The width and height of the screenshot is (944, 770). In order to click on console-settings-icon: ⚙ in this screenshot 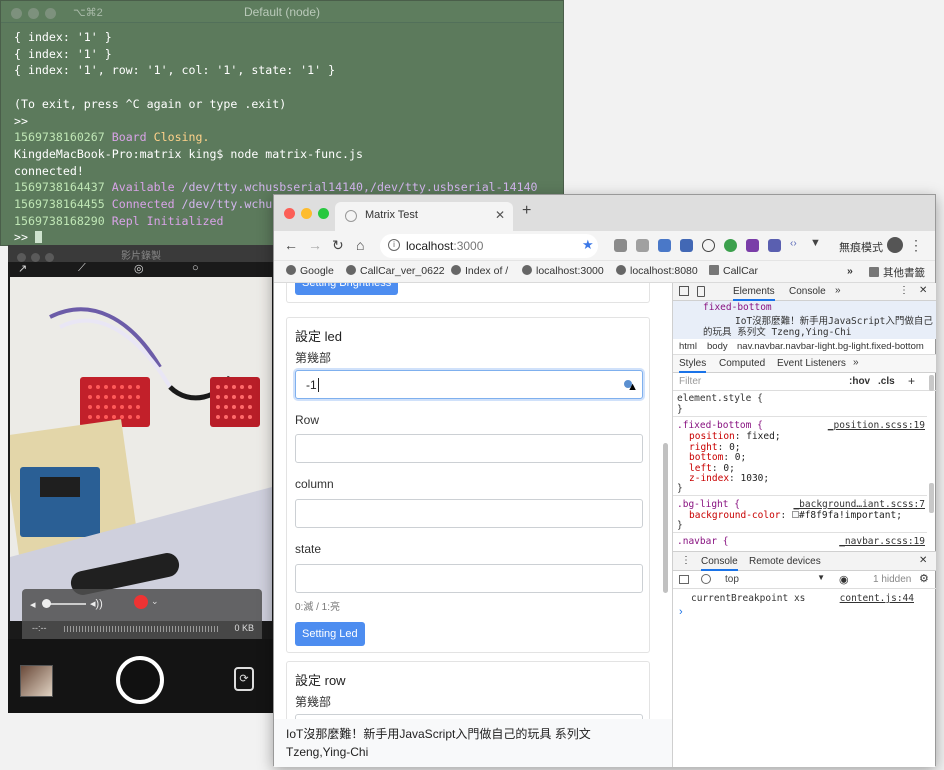, I will do `click(924, 578)`.